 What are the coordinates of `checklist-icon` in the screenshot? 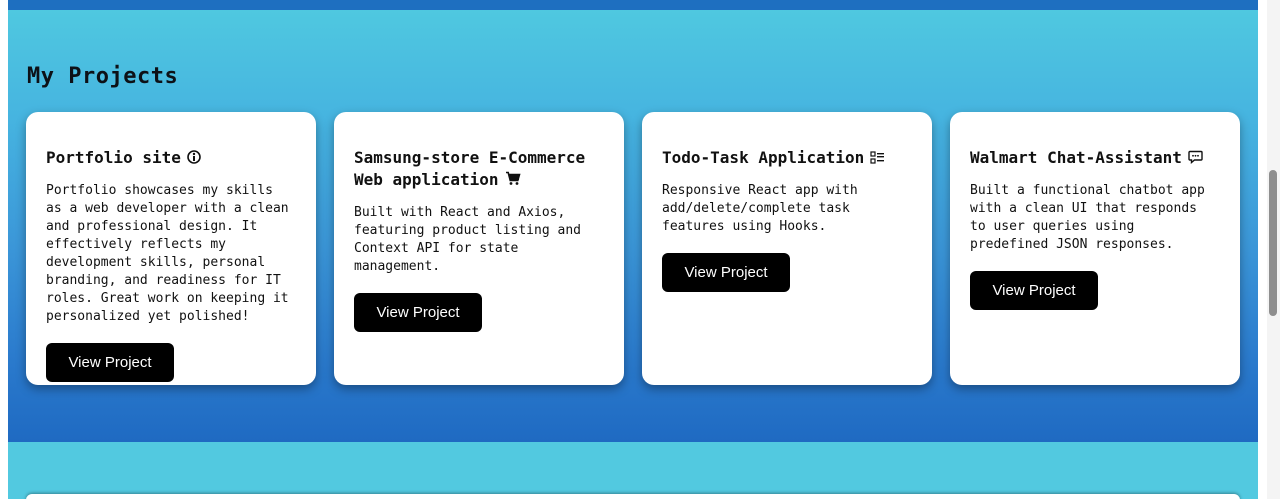 It's located at (877, 159).